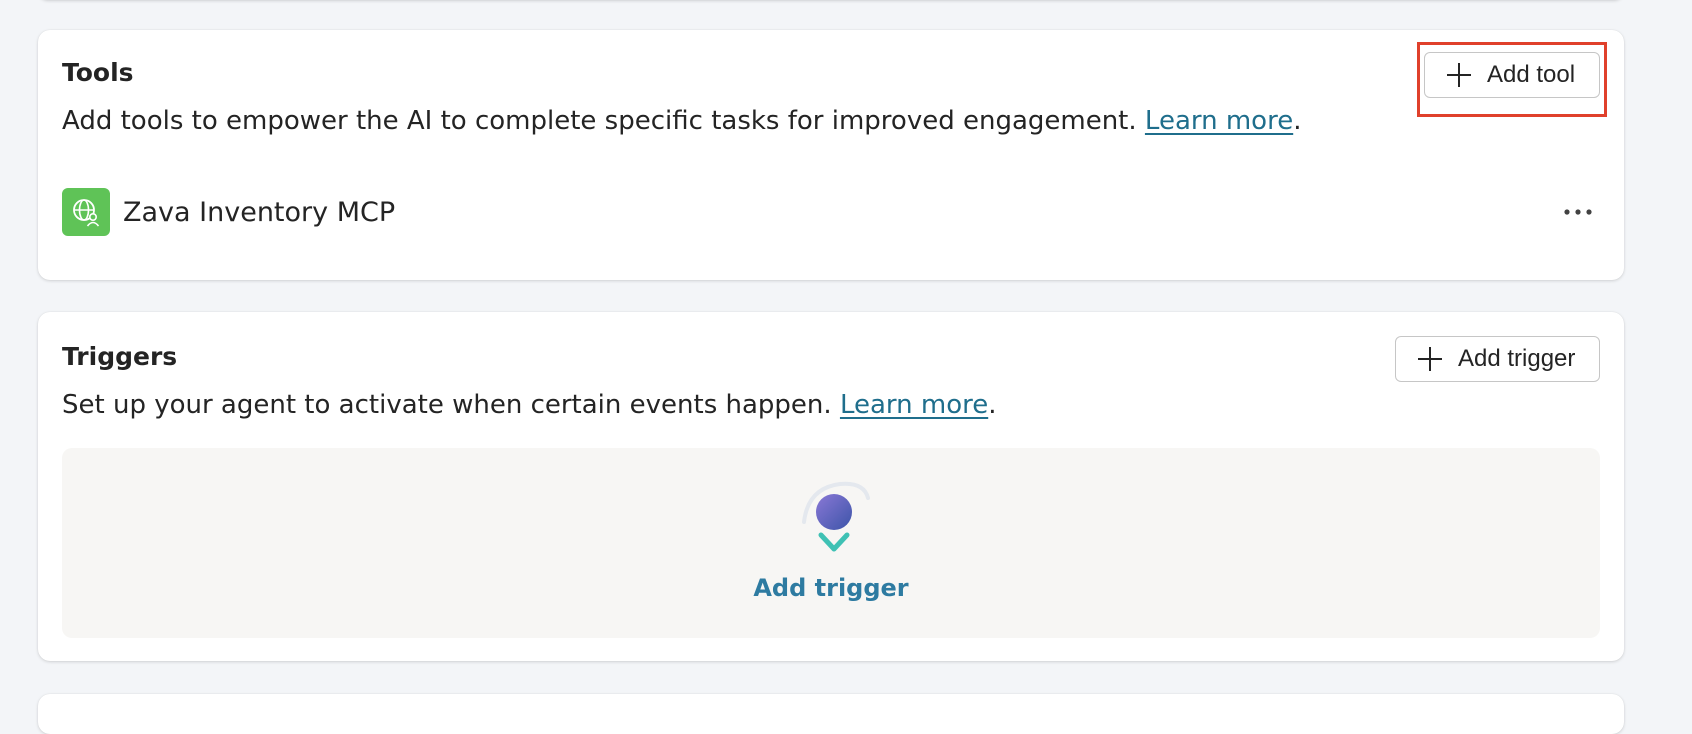  I want to click on triggers-learn-more-link: Learn more, so click(914, 405).